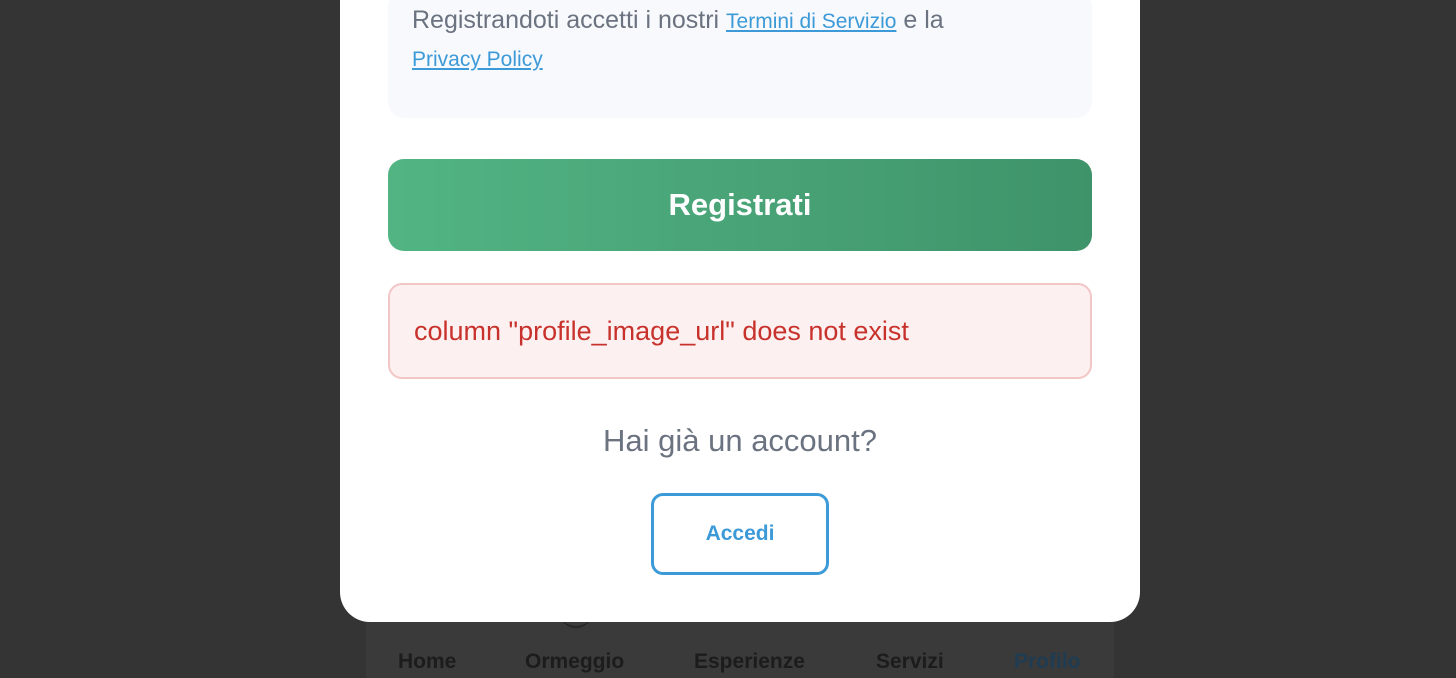  Describe the element at coordinates (740, 205) in the screenshot. I see `register-button: Registrati` at that location.